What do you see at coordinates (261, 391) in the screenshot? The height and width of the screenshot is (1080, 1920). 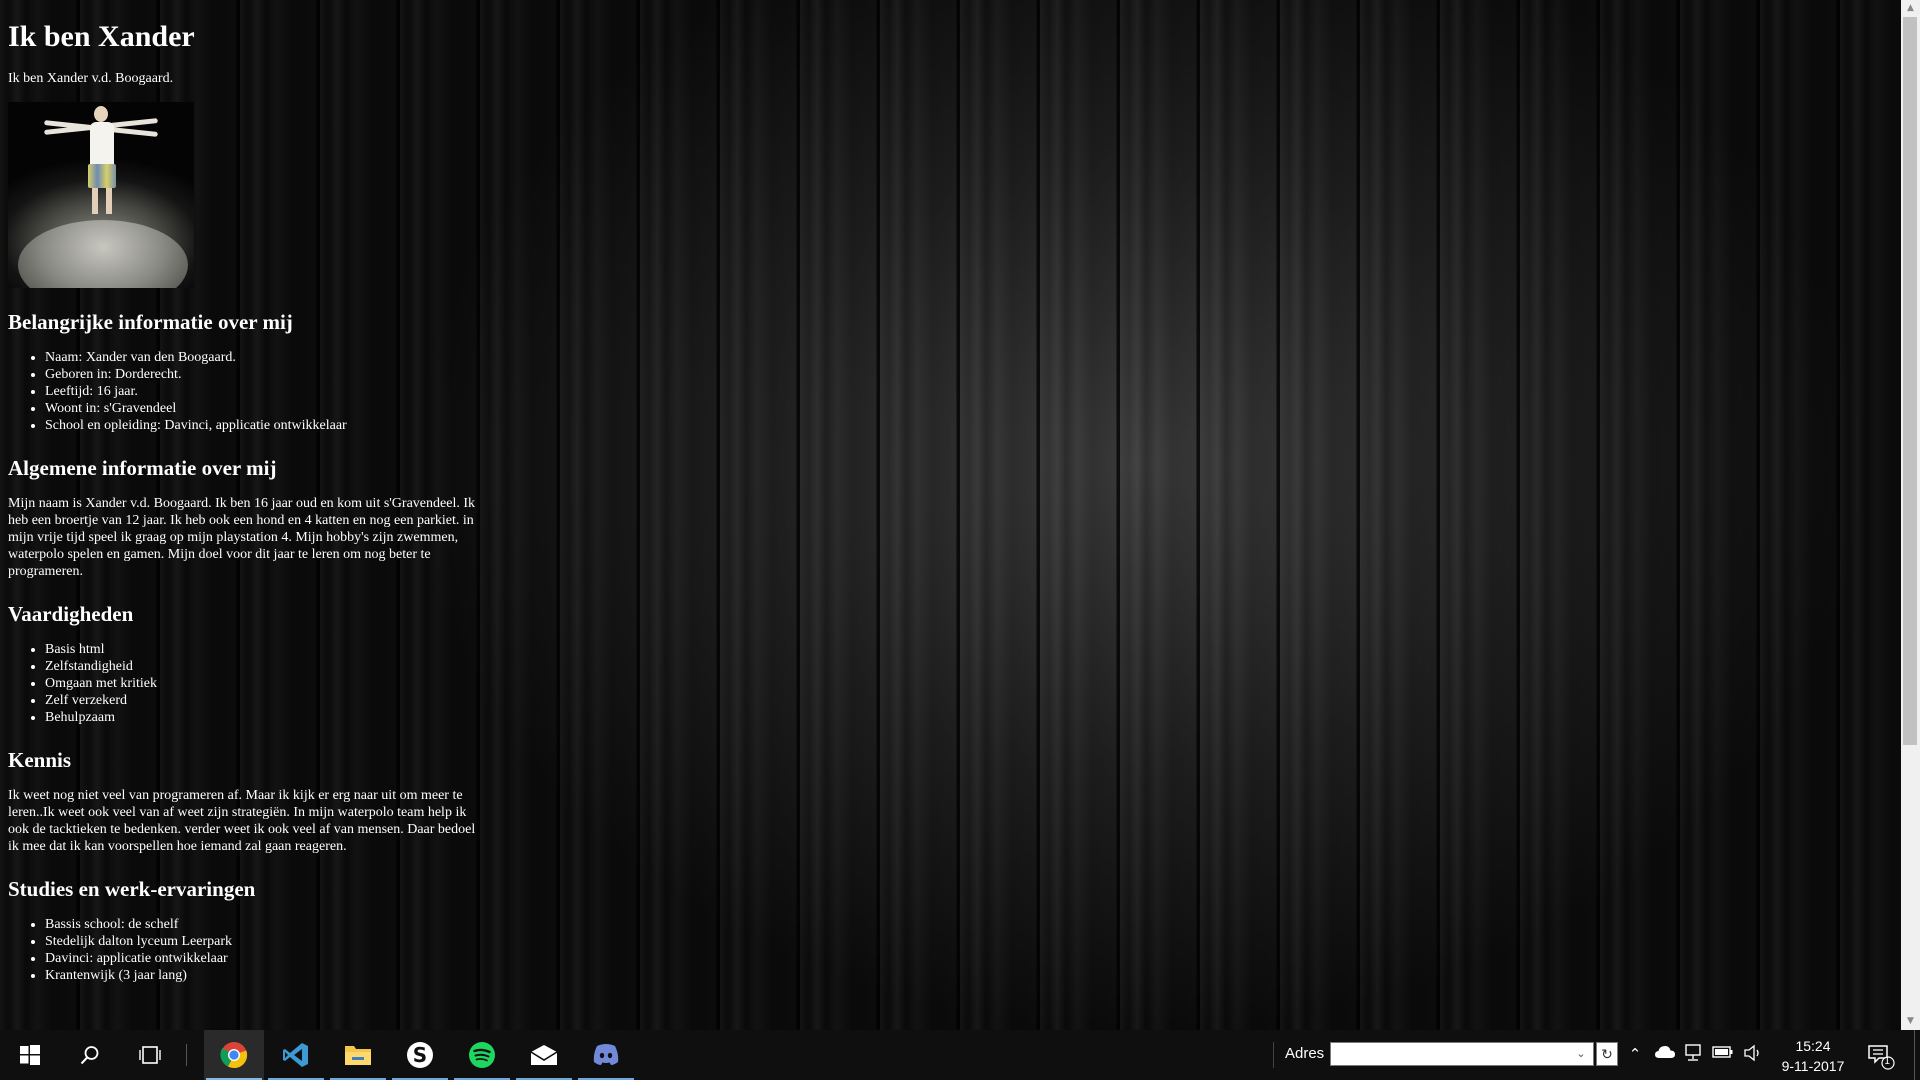 I see `list-item: Leeftijd: 16 jaar.` at bounding box center [261, 391].